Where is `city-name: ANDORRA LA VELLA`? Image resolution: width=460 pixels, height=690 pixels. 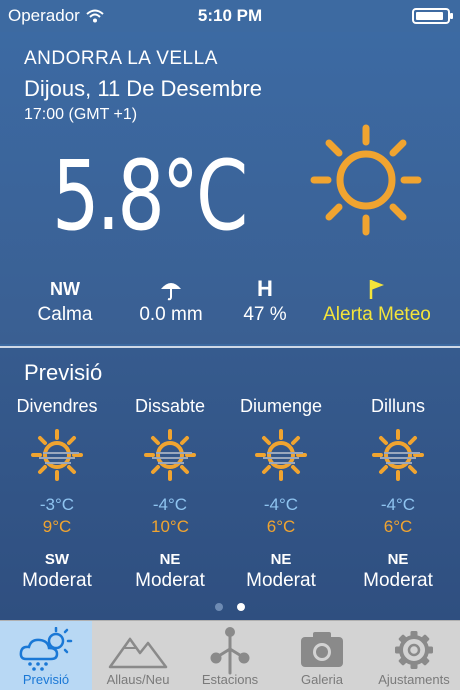 city-name: ANDORRA LA VELLA is located at coordinates (121, 58).